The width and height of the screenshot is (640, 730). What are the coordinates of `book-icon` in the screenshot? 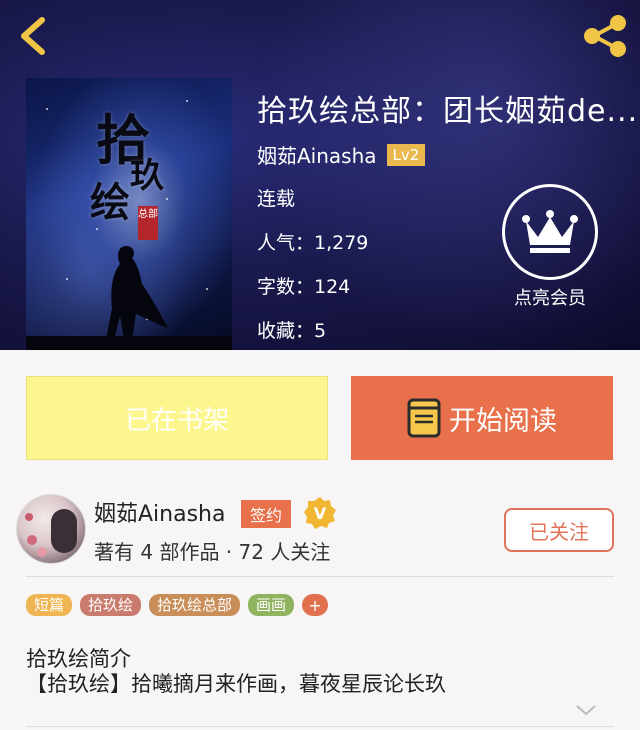 It's located at (424, 418).